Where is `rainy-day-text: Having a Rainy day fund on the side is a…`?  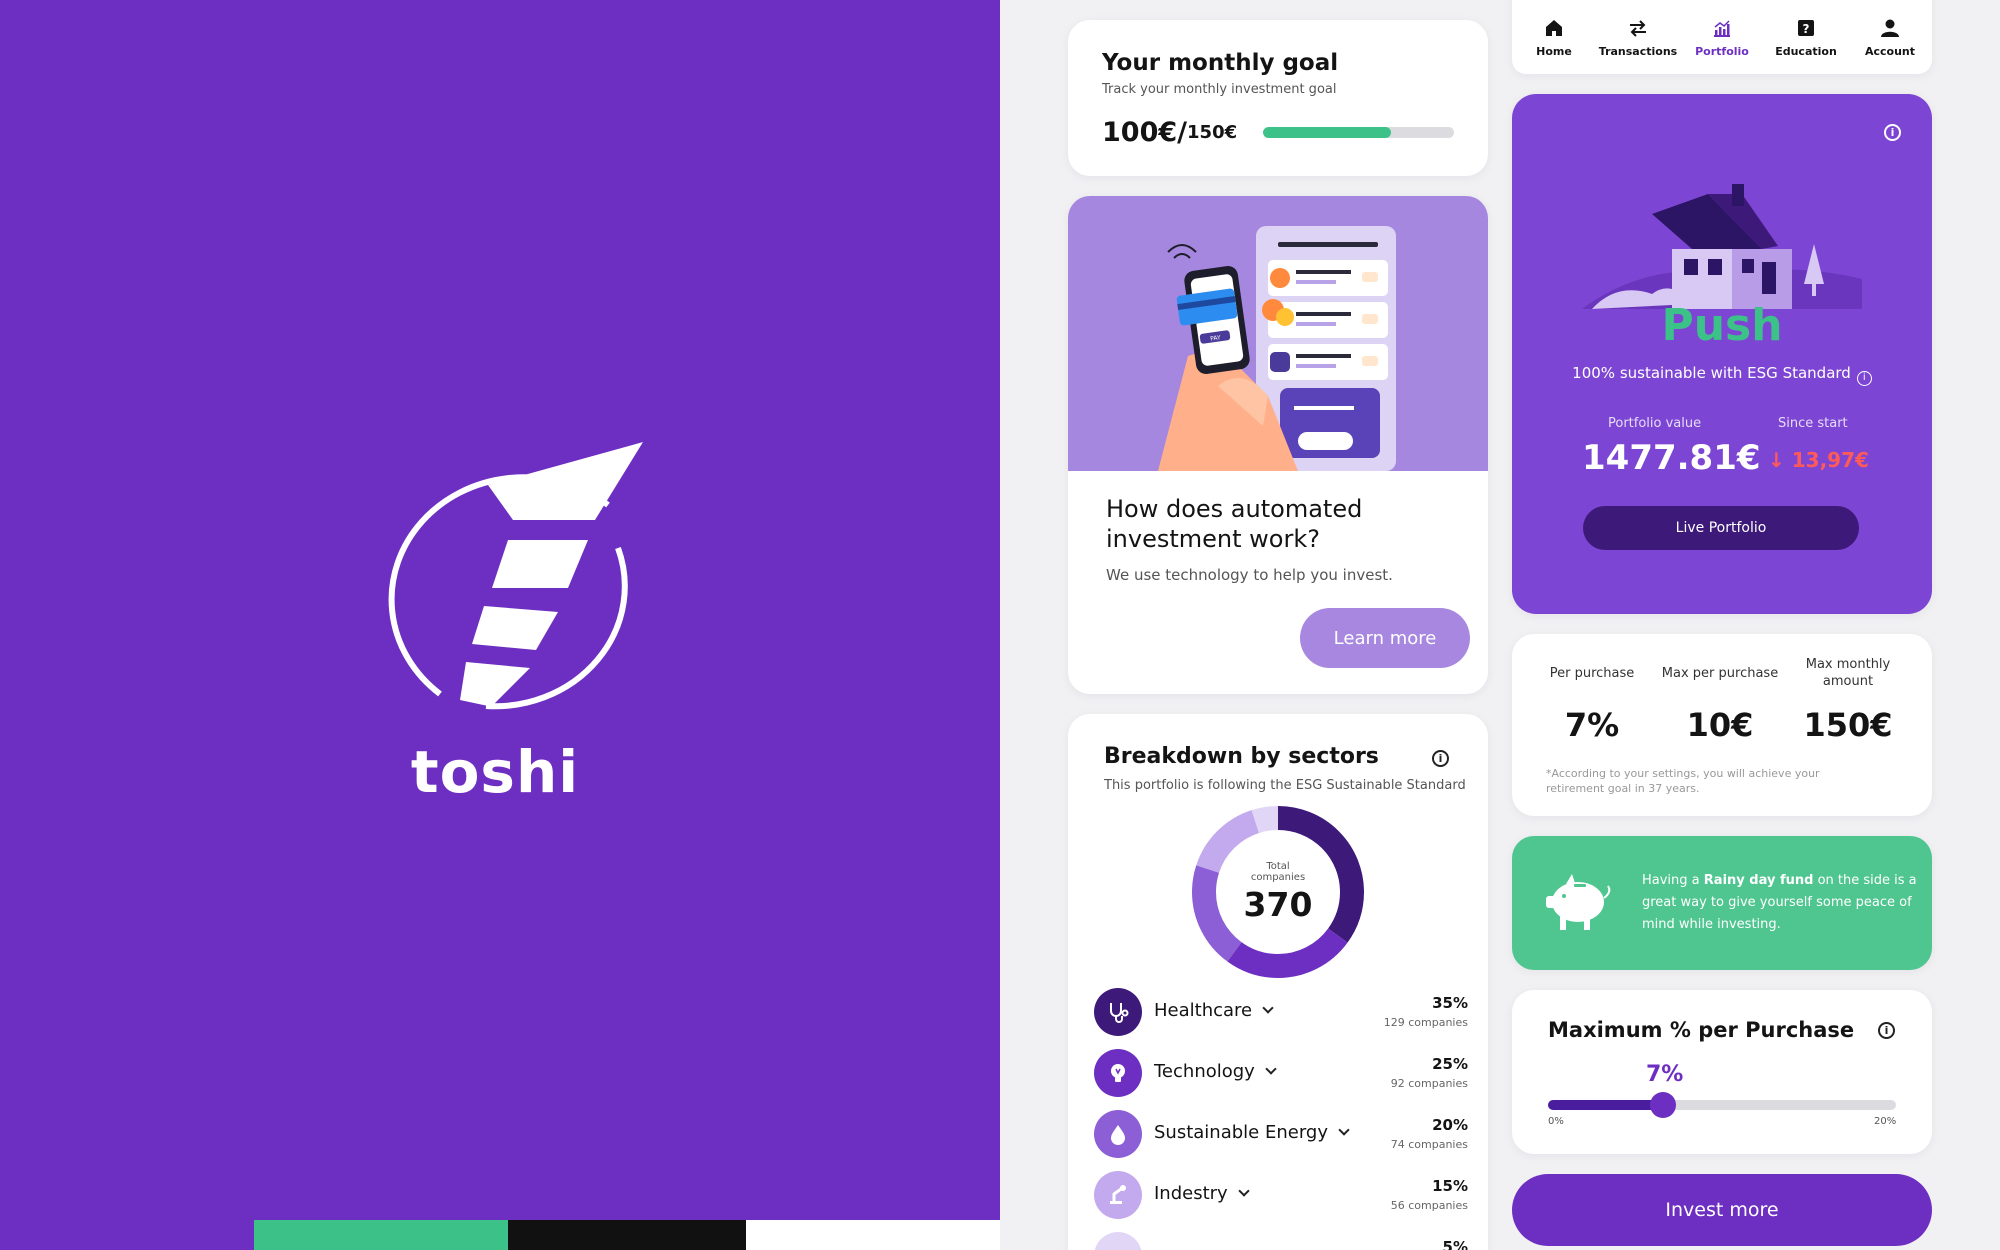
rainy-day-text: Having a Rainy day fund on the side is a… is located at coordinates (1779, 902).